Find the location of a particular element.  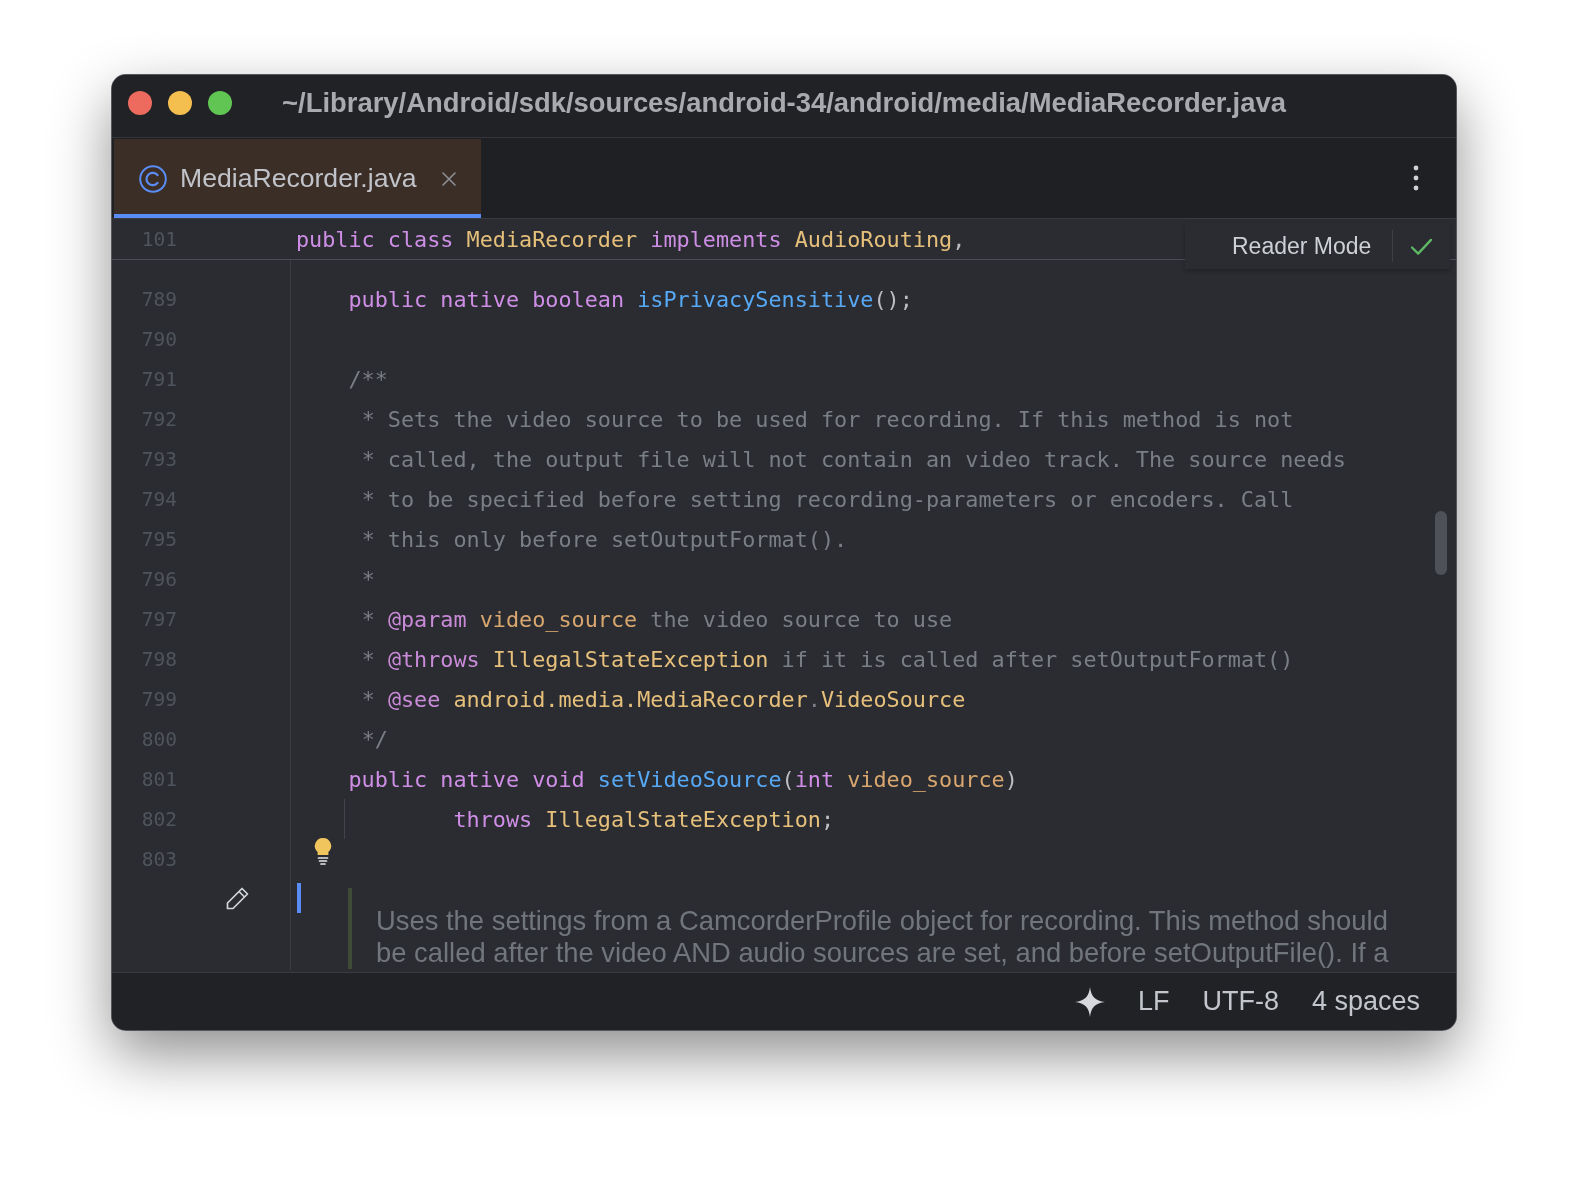

lightbulb-icon is located at coordinates (323, 851).